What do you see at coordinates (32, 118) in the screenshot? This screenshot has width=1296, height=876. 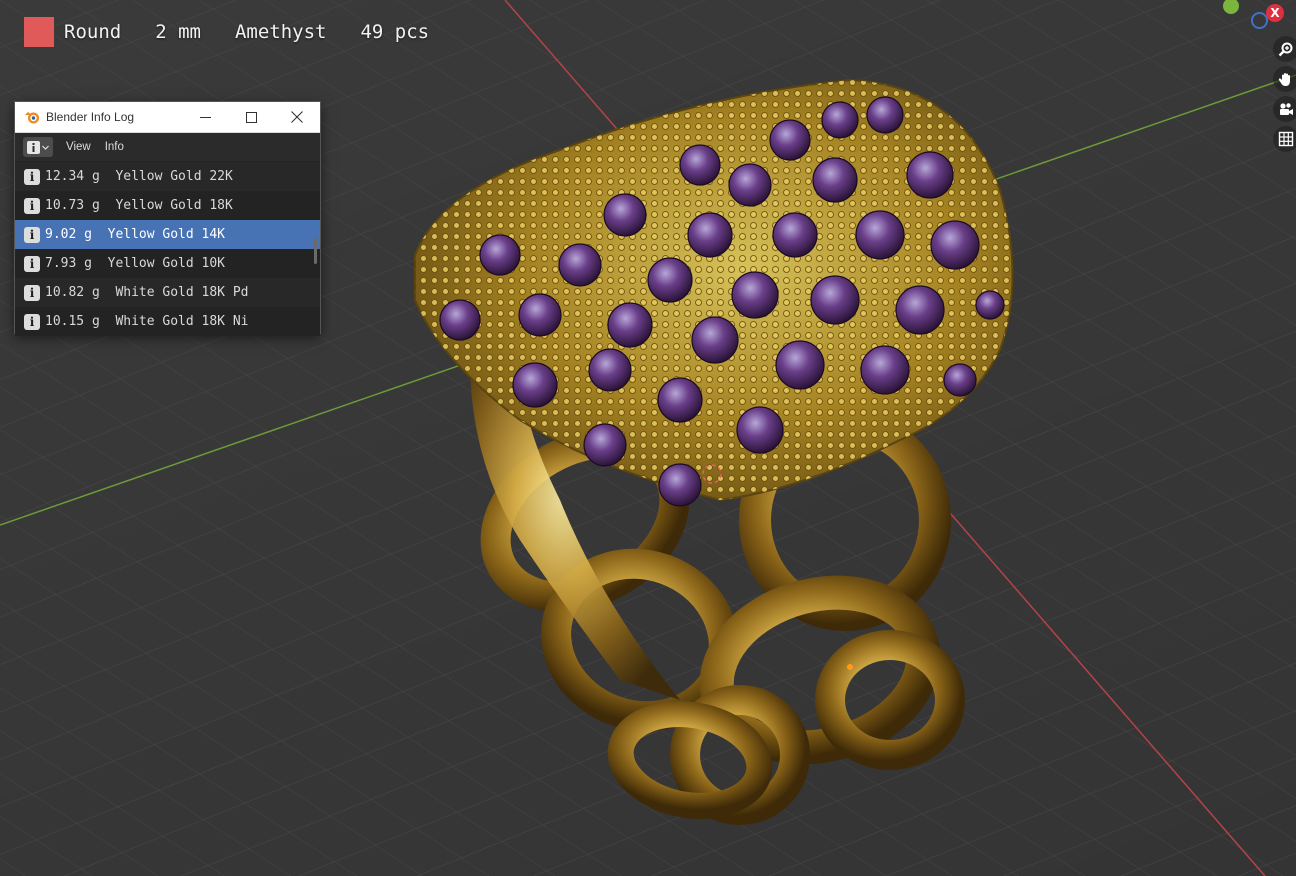 I see `blender-logo-icon` at bounding box center [32, 118].